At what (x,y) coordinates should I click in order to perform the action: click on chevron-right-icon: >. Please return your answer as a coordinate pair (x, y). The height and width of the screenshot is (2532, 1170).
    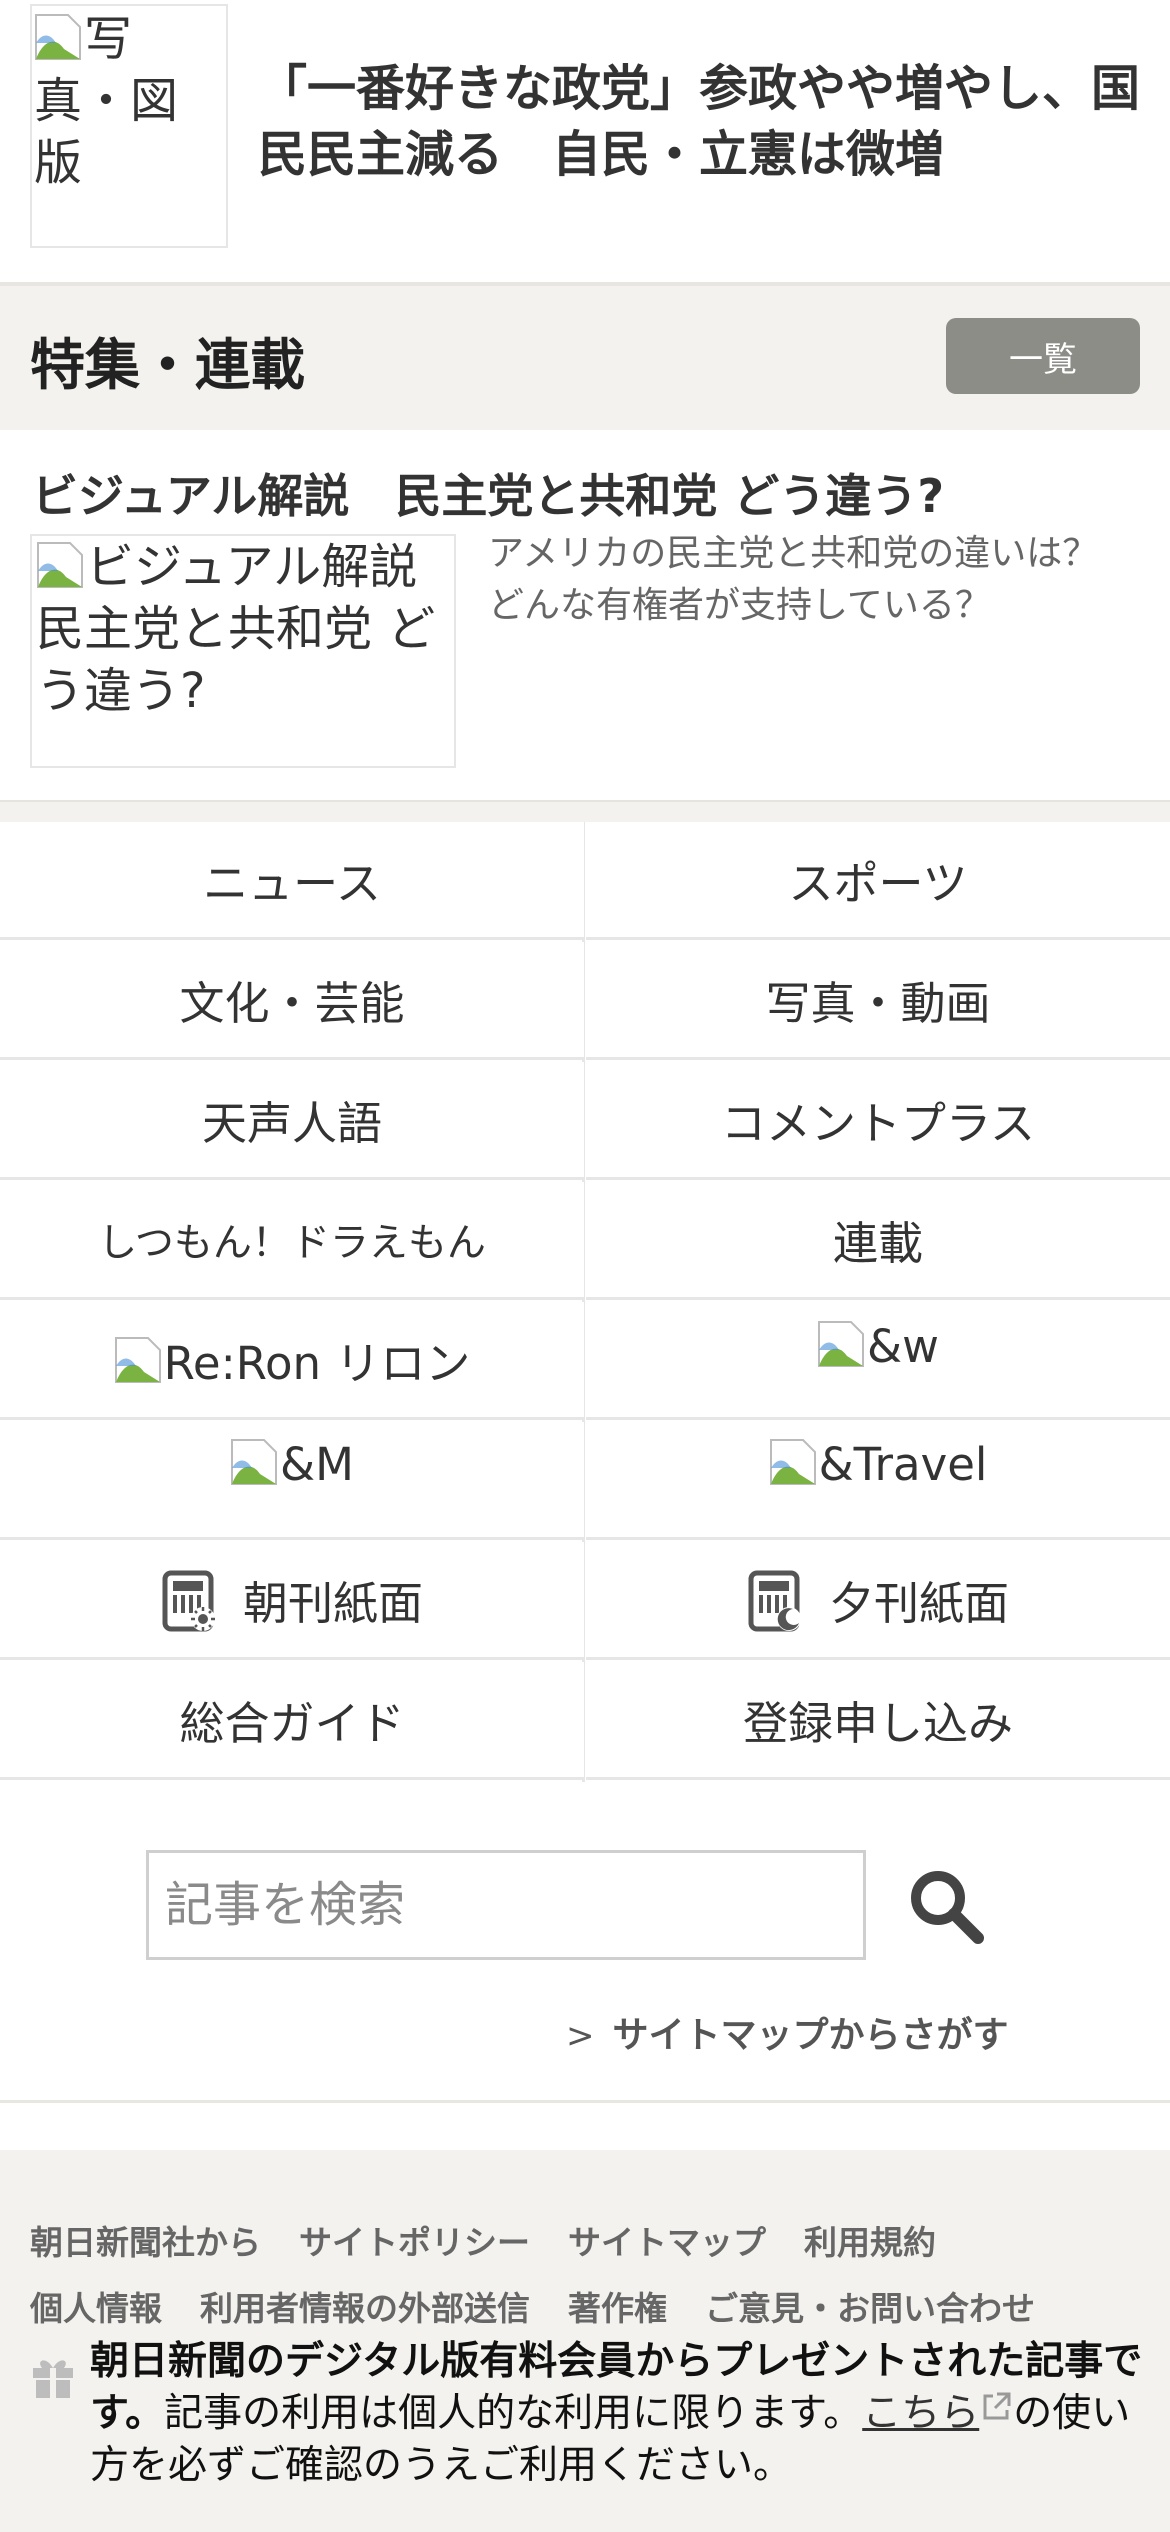
    Looking at the image, I should click on (580, 2036).